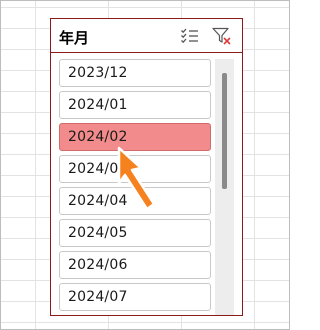 Image resolution: width=320 pixels, height=330 pixels. Describe the element at coordinates (135, 169) in the screenshot. I see `slicer-item: 2024/0` at that location.